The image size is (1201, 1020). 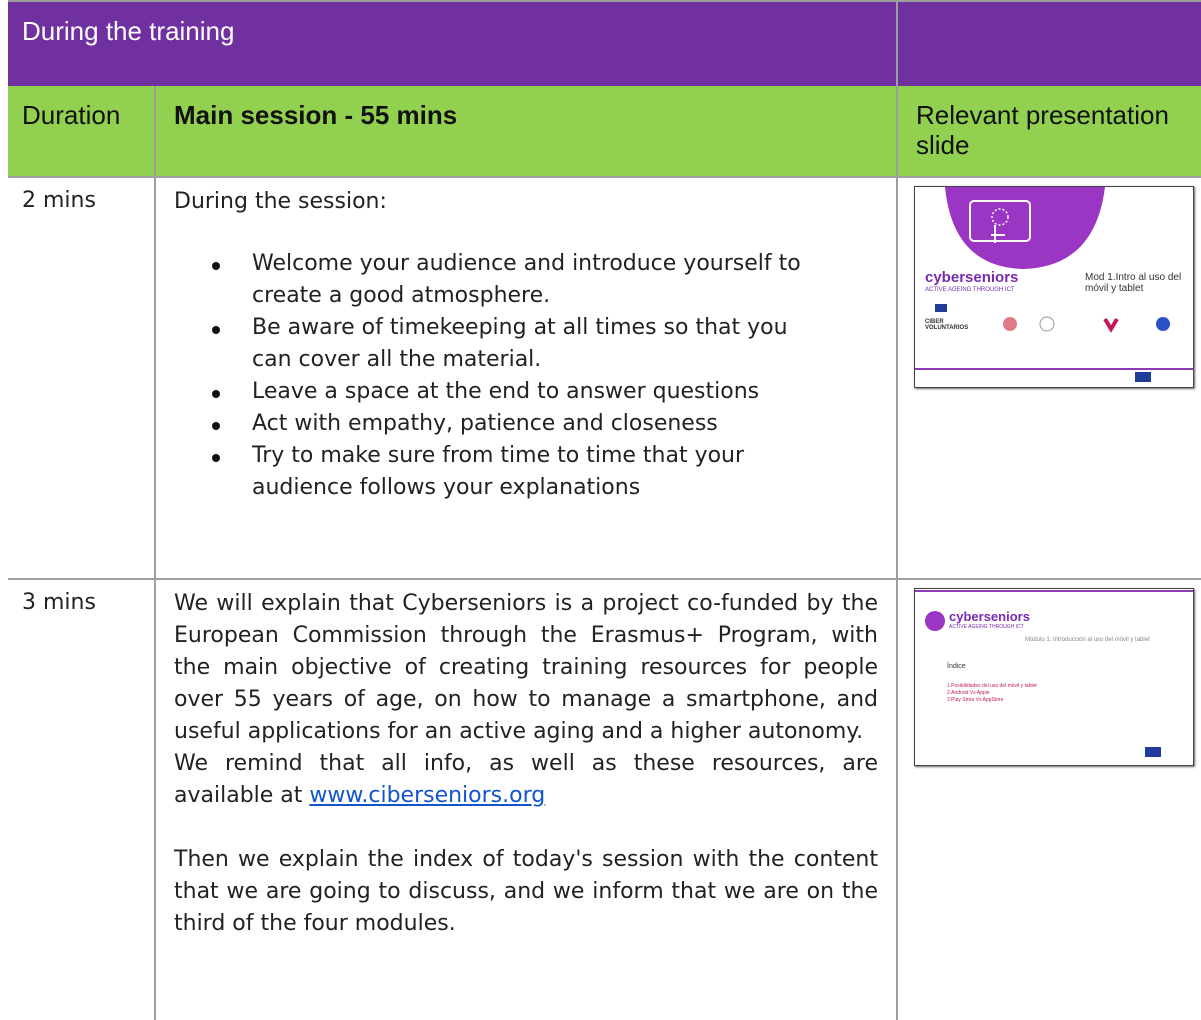 What do you see at coordinates (527, 131) in the screenshot?
I see `main-header-cell: Main session - 55 mins` at bounding box center [527, 131].